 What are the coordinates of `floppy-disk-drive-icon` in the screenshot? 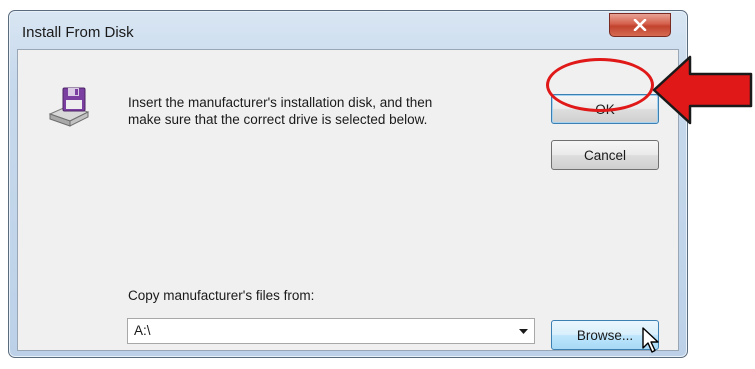 It's located at (69, 107).